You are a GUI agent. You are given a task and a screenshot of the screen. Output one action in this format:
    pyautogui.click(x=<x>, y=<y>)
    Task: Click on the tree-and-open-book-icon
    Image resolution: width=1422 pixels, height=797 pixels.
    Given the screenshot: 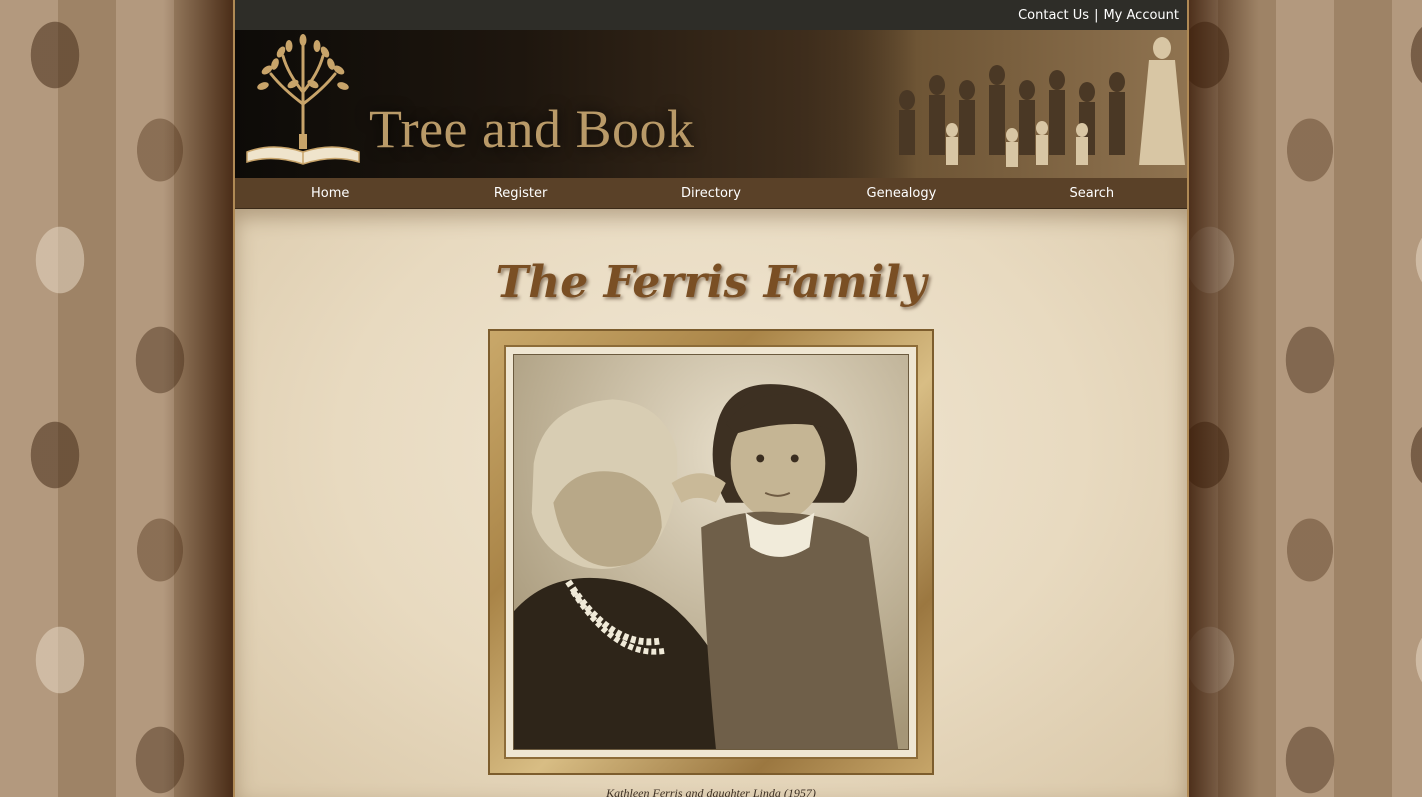 What is the action you would take?
    pyautogui.click(x=303, y=104)
    